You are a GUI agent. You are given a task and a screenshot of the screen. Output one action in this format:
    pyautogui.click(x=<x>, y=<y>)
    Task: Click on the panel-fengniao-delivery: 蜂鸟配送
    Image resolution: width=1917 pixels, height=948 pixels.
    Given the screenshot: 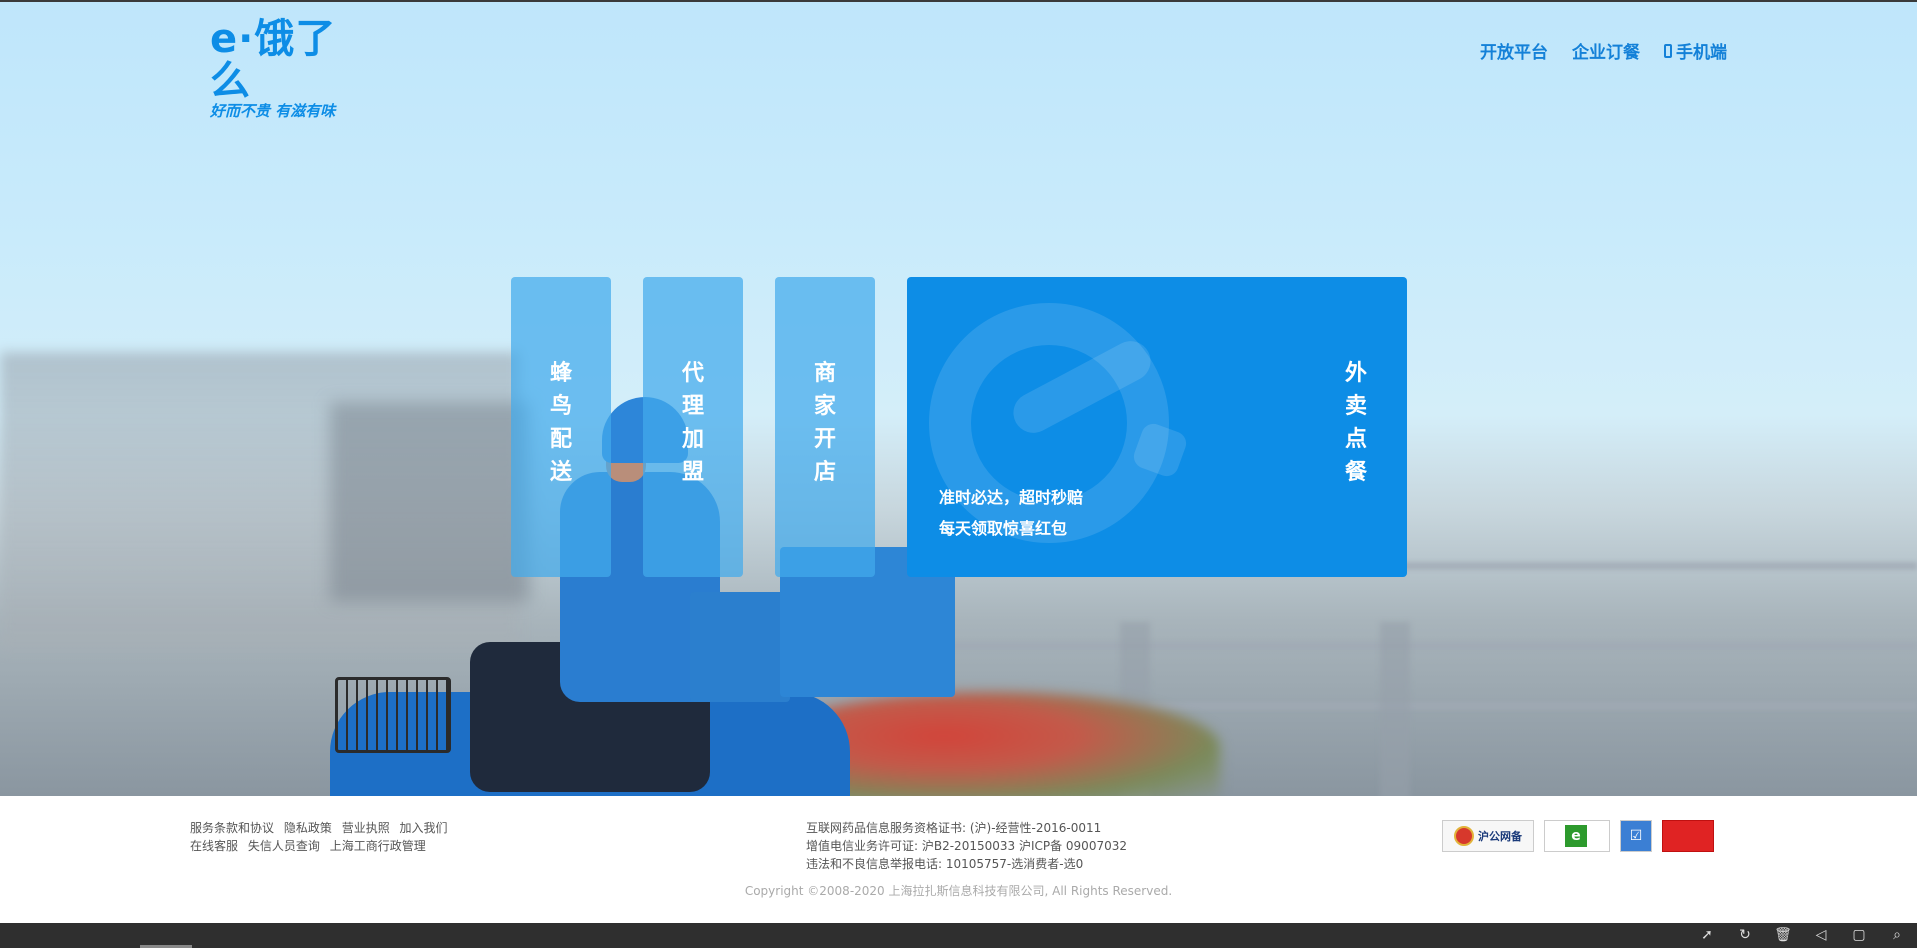 What is the action you would take?
    pyautogui.click(x=561, y=427)
    